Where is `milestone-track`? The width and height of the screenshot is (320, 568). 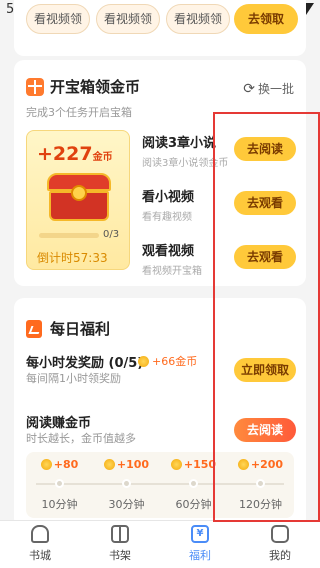 milestone-track is located at coordinates (160, 484).